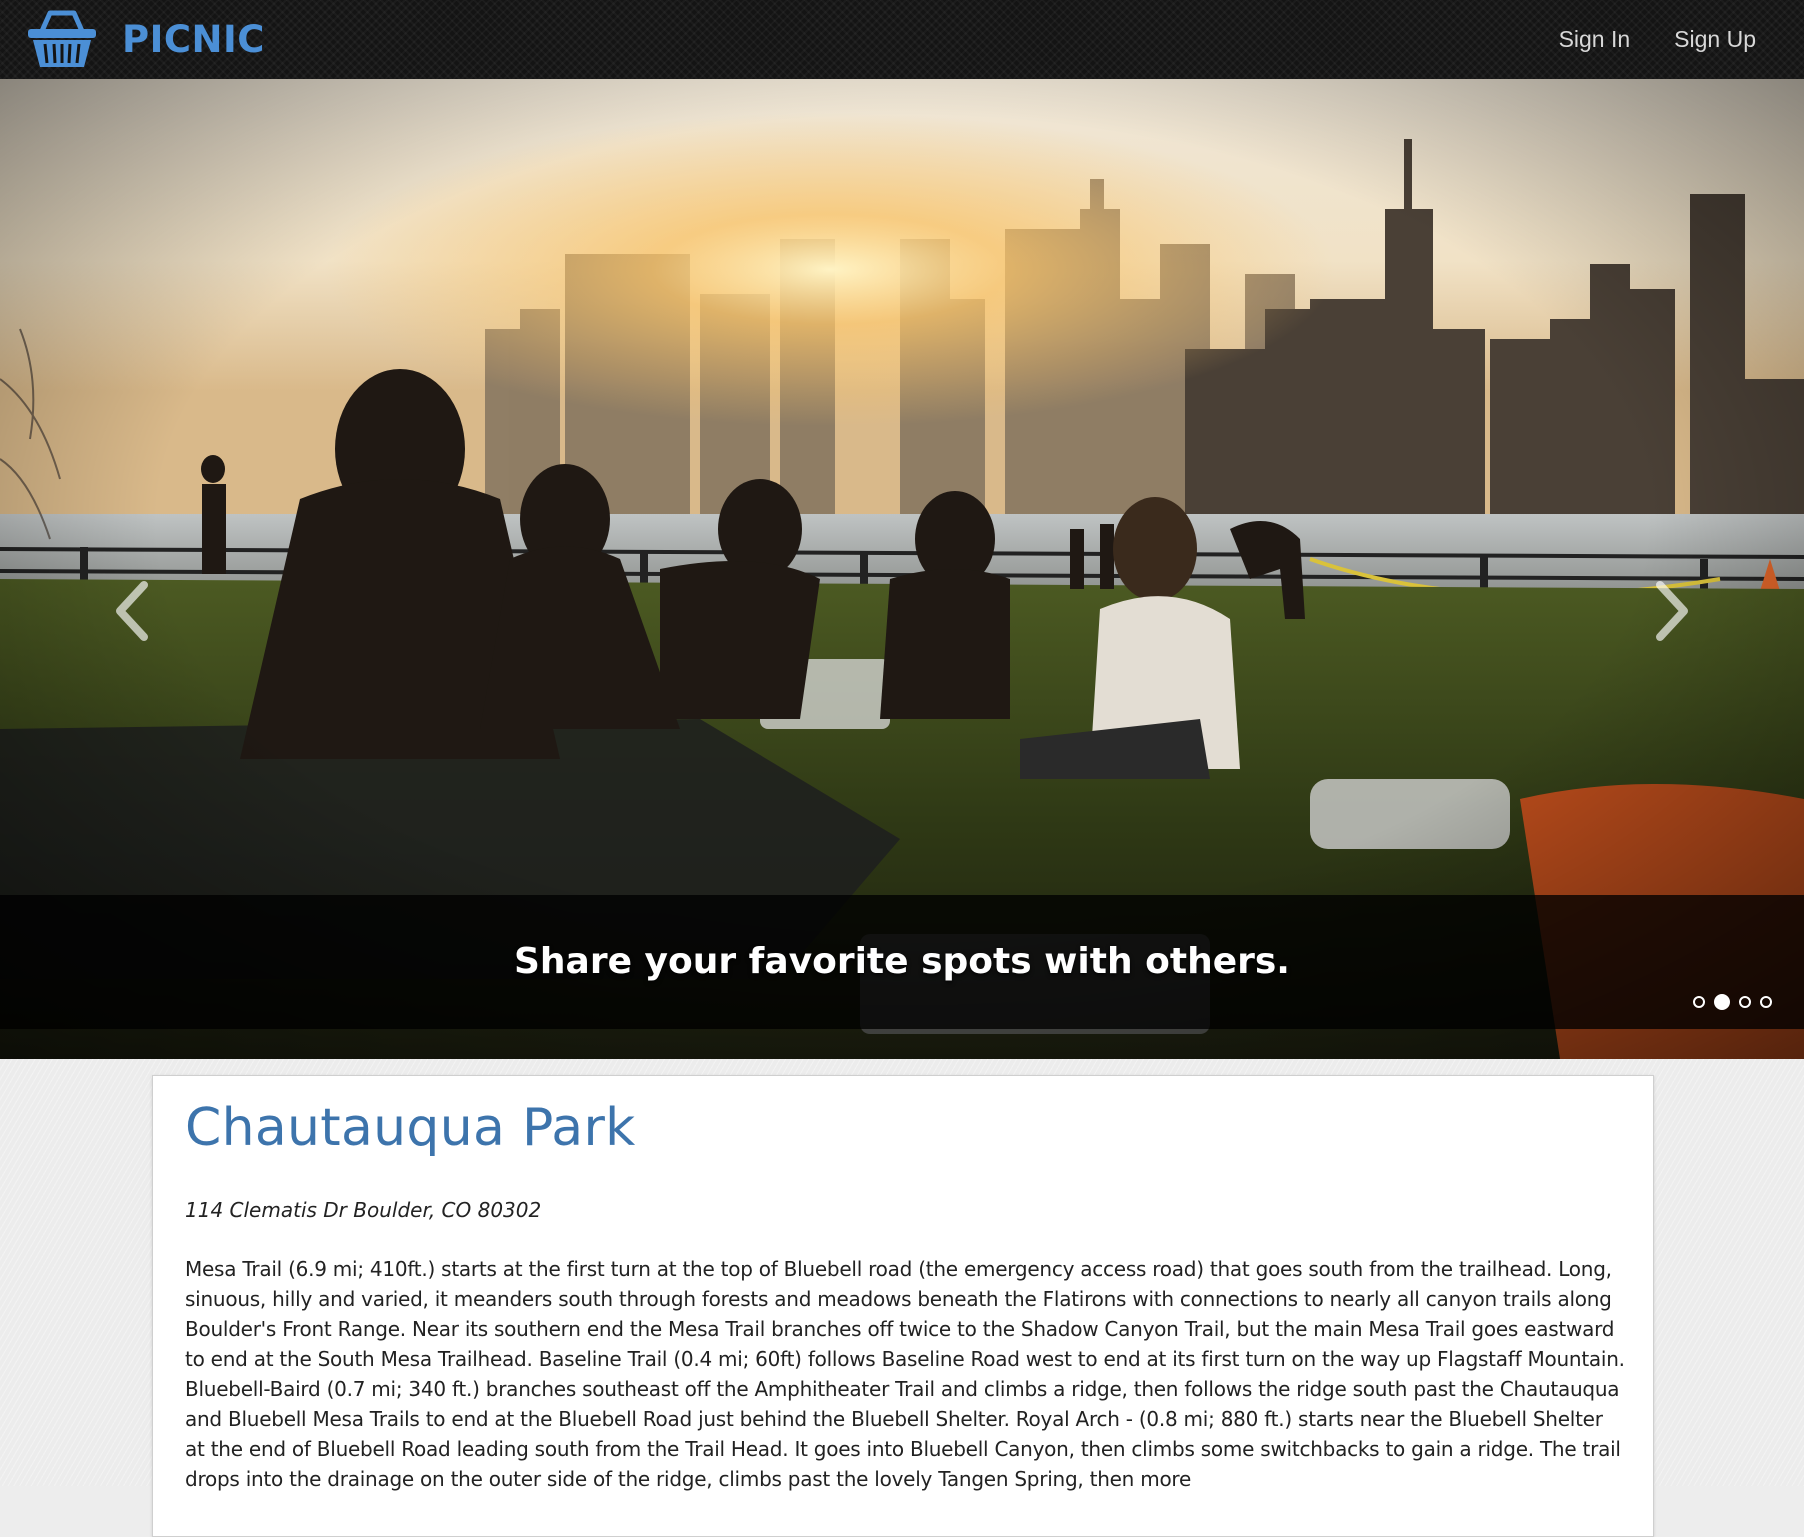  I want to click on picnic-basket-icon, so click(62, 39).